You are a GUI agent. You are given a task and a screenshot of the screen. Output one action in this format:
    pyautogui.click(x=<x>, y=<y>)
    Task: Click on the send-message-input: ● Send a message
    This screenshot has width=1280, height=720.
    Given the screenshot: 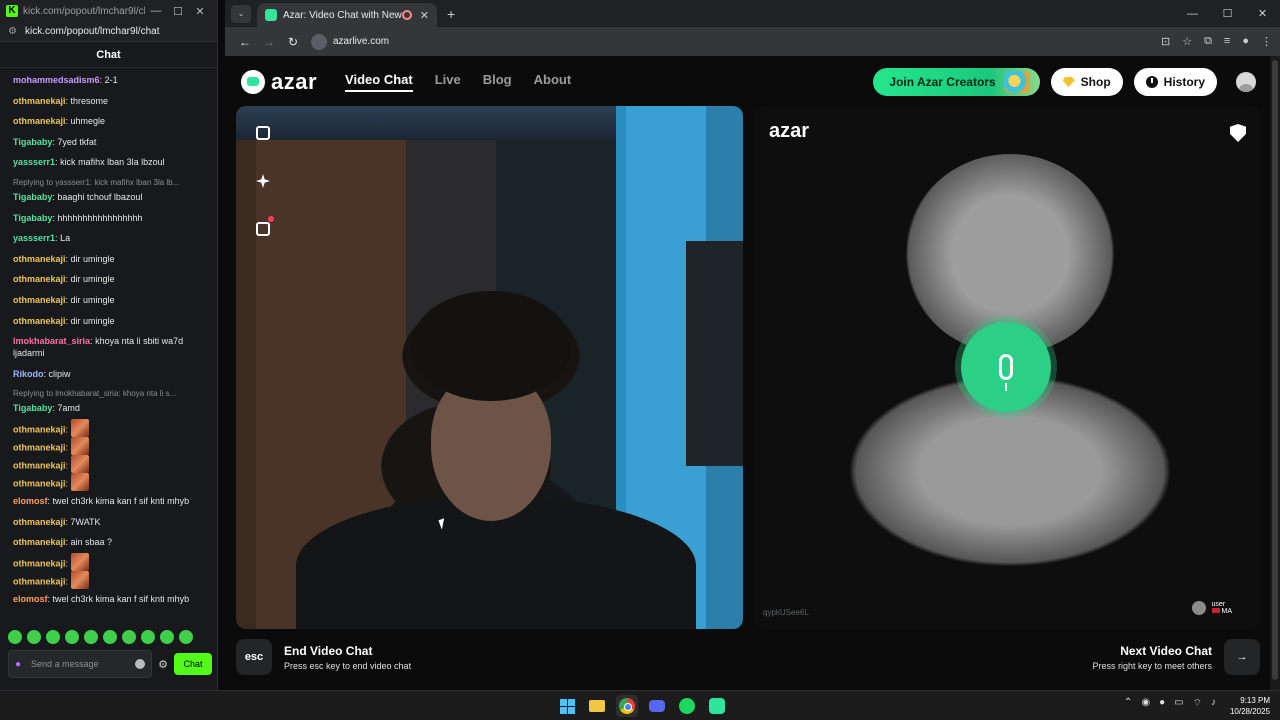 What is the action you would take?
    pyautogui.click(x=80, y=664)
    